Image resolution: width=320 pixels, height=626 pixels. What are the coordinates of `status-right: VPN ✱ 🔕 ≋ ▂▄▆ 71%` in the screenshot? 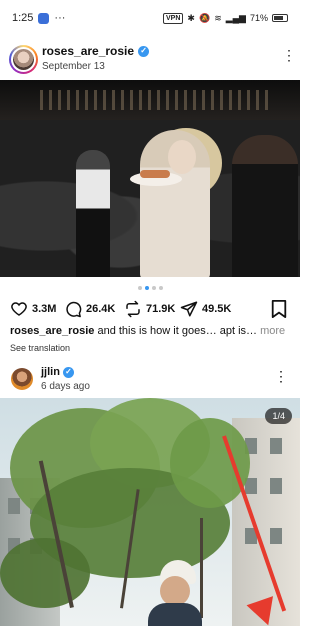 It's located at (225, 18).